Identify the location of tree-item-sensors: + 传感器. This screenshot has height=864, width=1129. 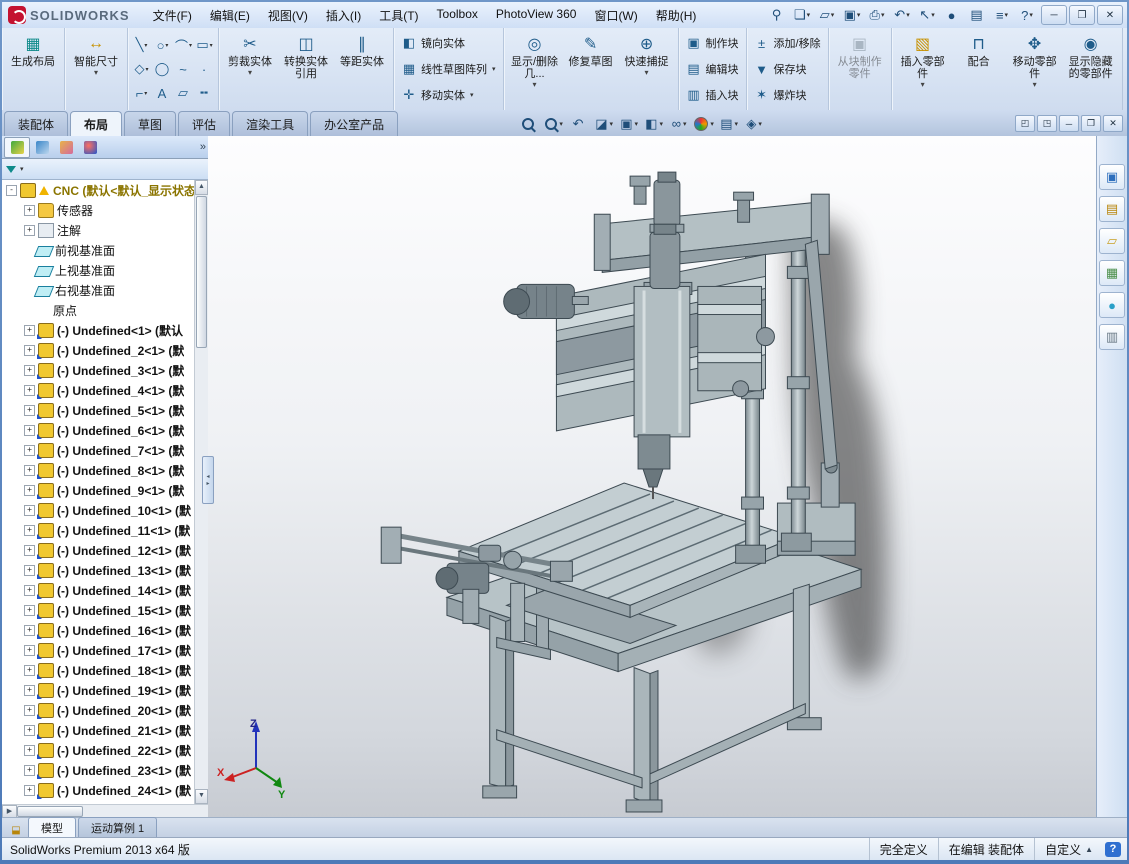
(98, 210).